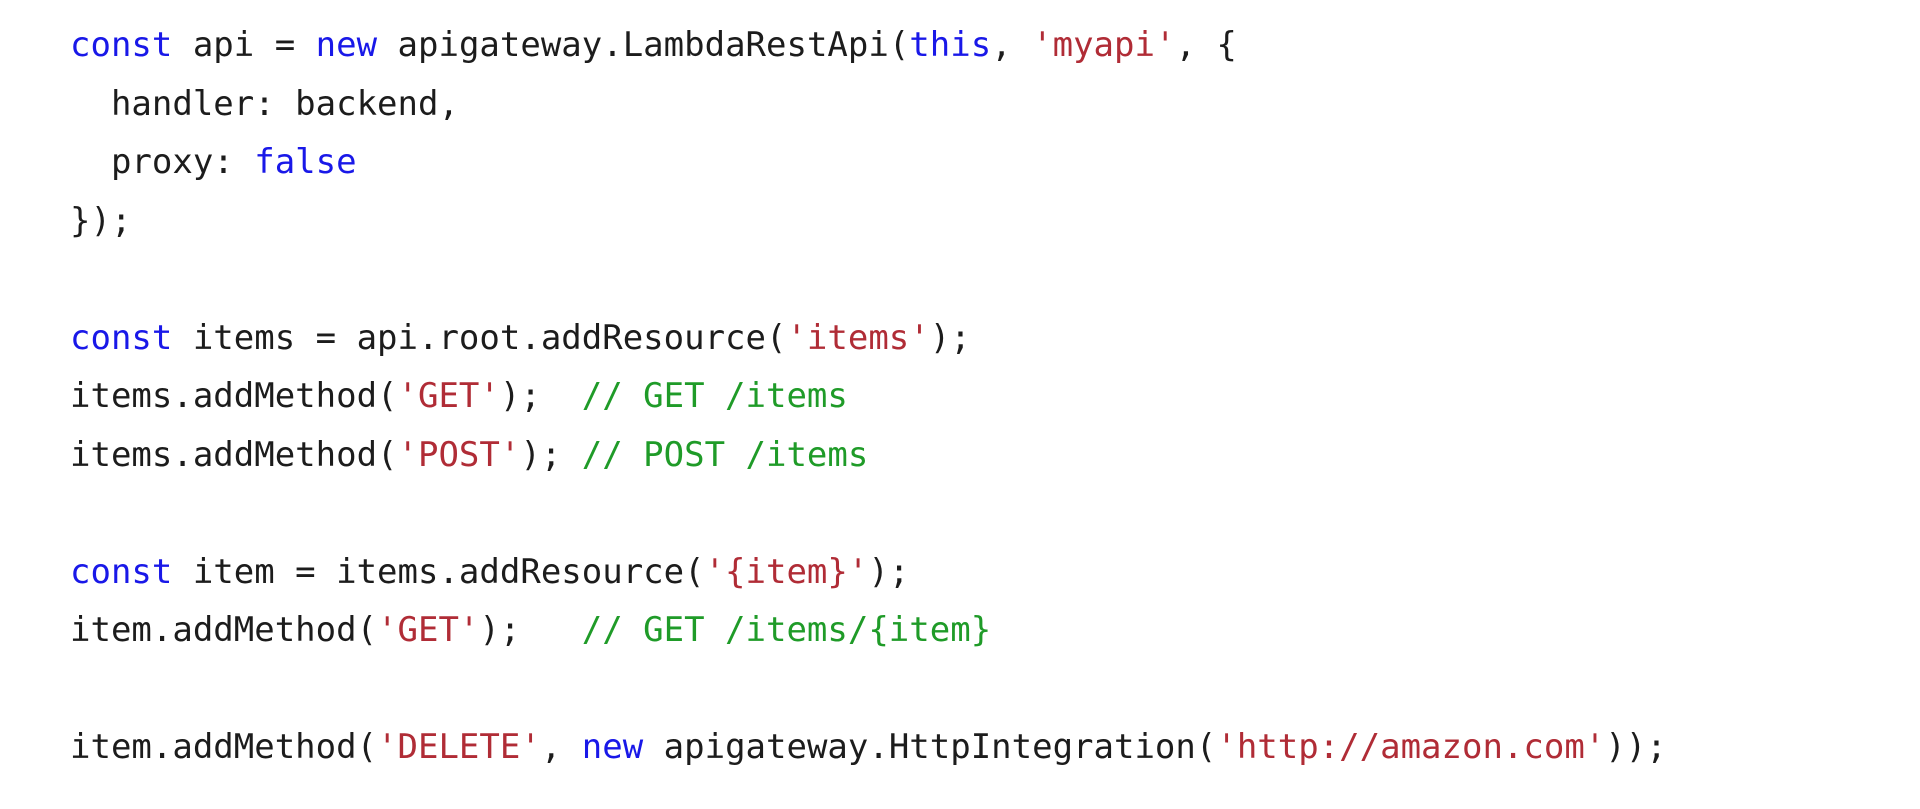  I want to click on code-token-comment: // GET /items/{item}, so click(786, 630).